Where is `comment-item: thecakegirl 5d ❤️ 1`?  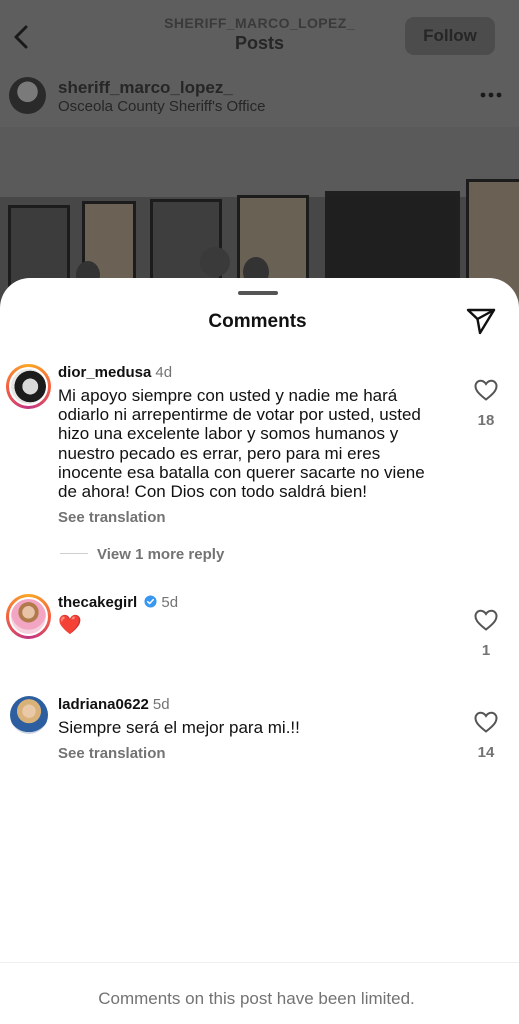 comment-item: thecakegirl 5d ❤️ 1 is located at coordinates (259, 637).